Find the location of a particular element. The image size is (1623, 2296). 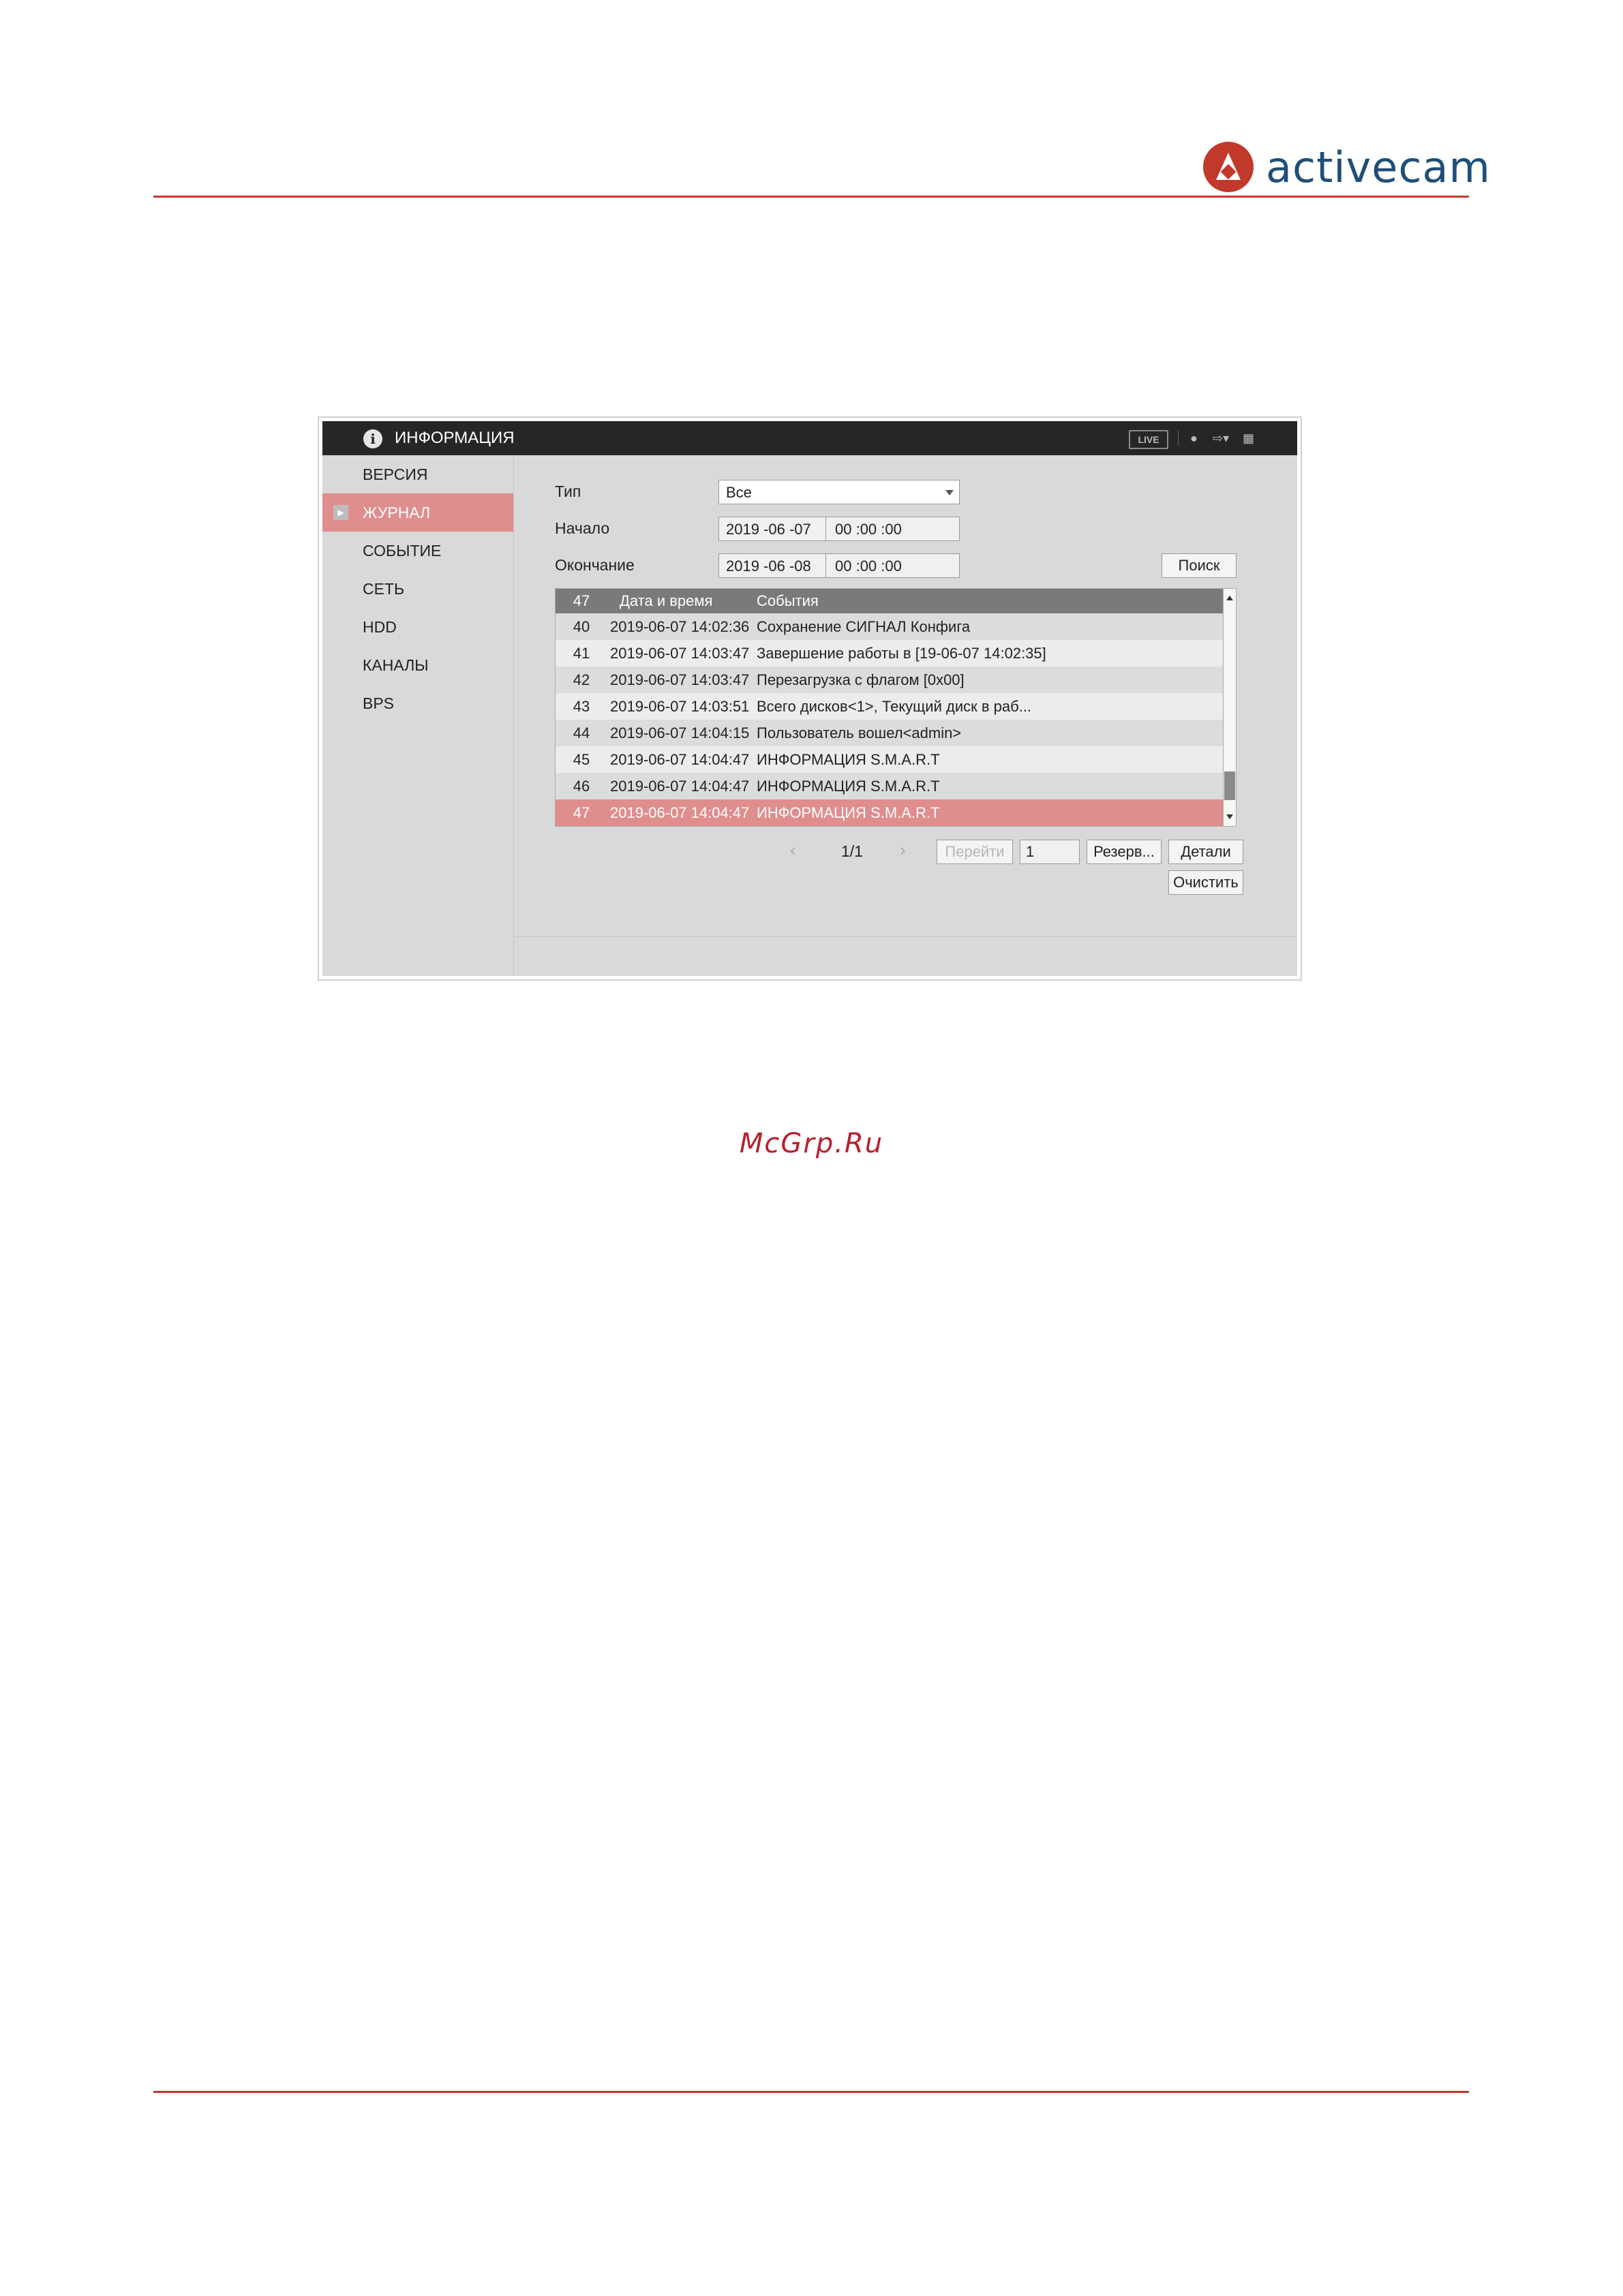

sidebar-item-label: СЕТЬ is located at coordinates (384, 589).